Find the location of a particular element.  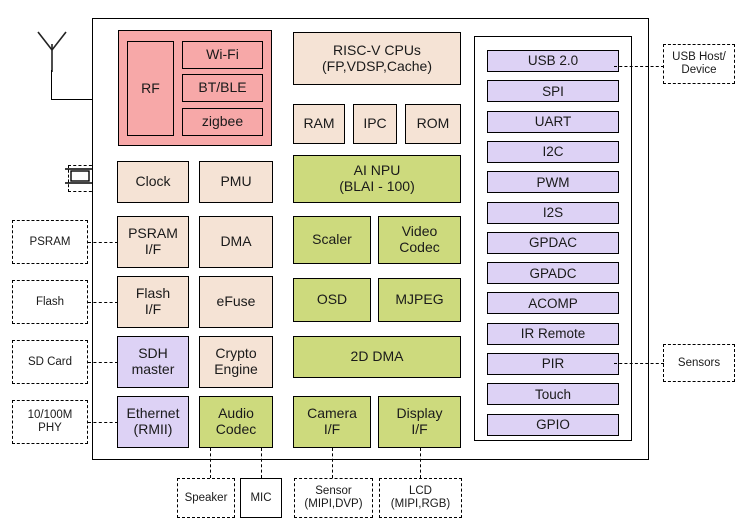

connector-psram is located at coordinates (103, 242).